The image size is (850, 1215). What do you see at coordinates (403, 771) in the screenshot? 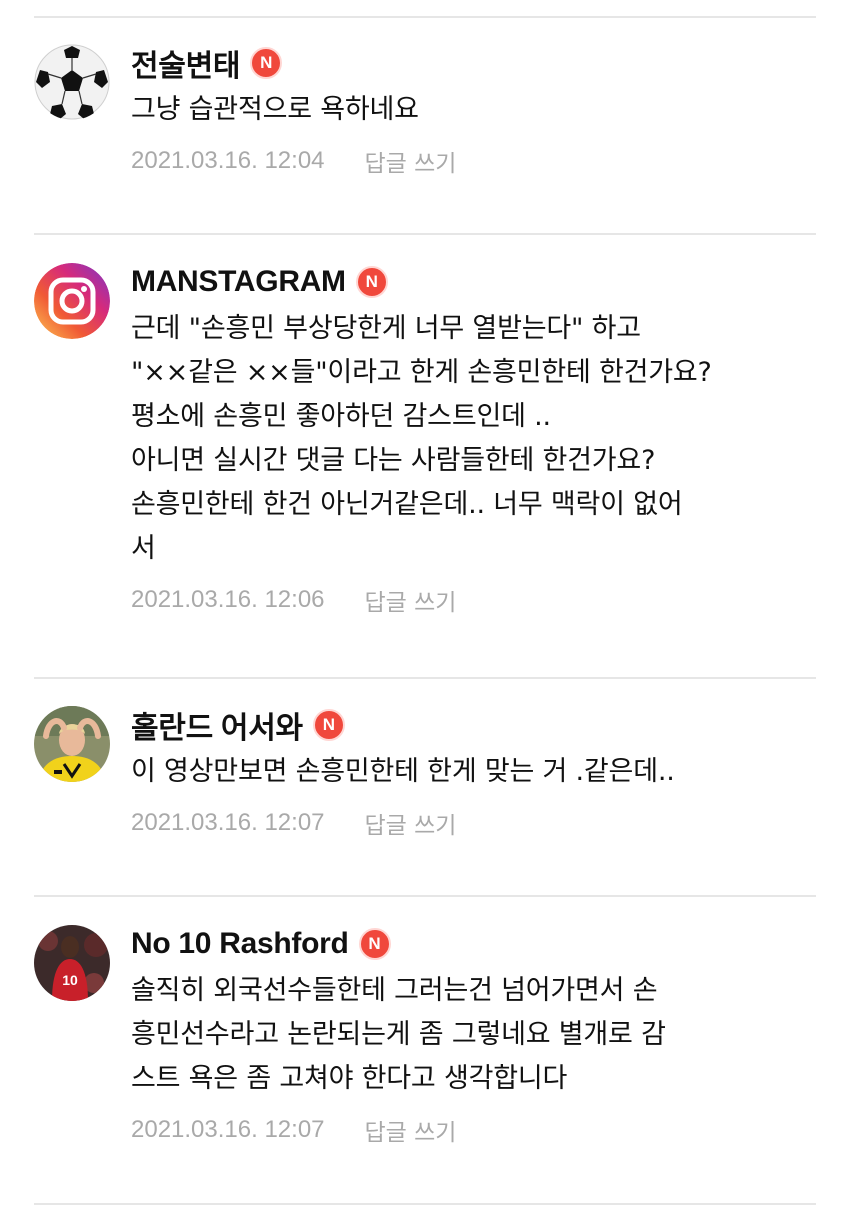
I see `comment-line: 이 영상만보면 손흥민한테 한게 맞는 거 .같은데..` at bounding box center [403, 771].